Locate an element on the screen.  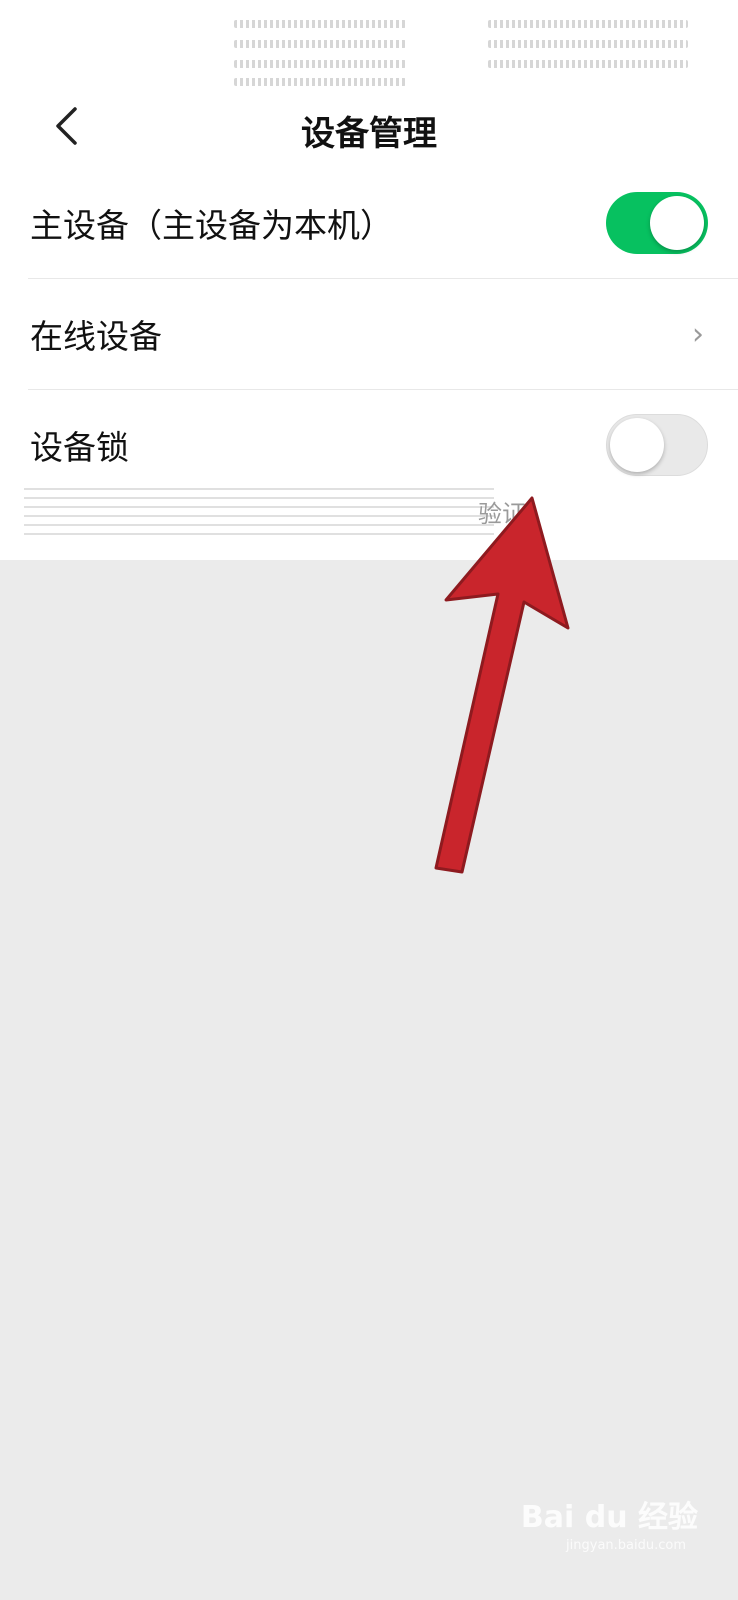
watermark-url: jingyan.baidu.com is located at coordinates (626, 1545).